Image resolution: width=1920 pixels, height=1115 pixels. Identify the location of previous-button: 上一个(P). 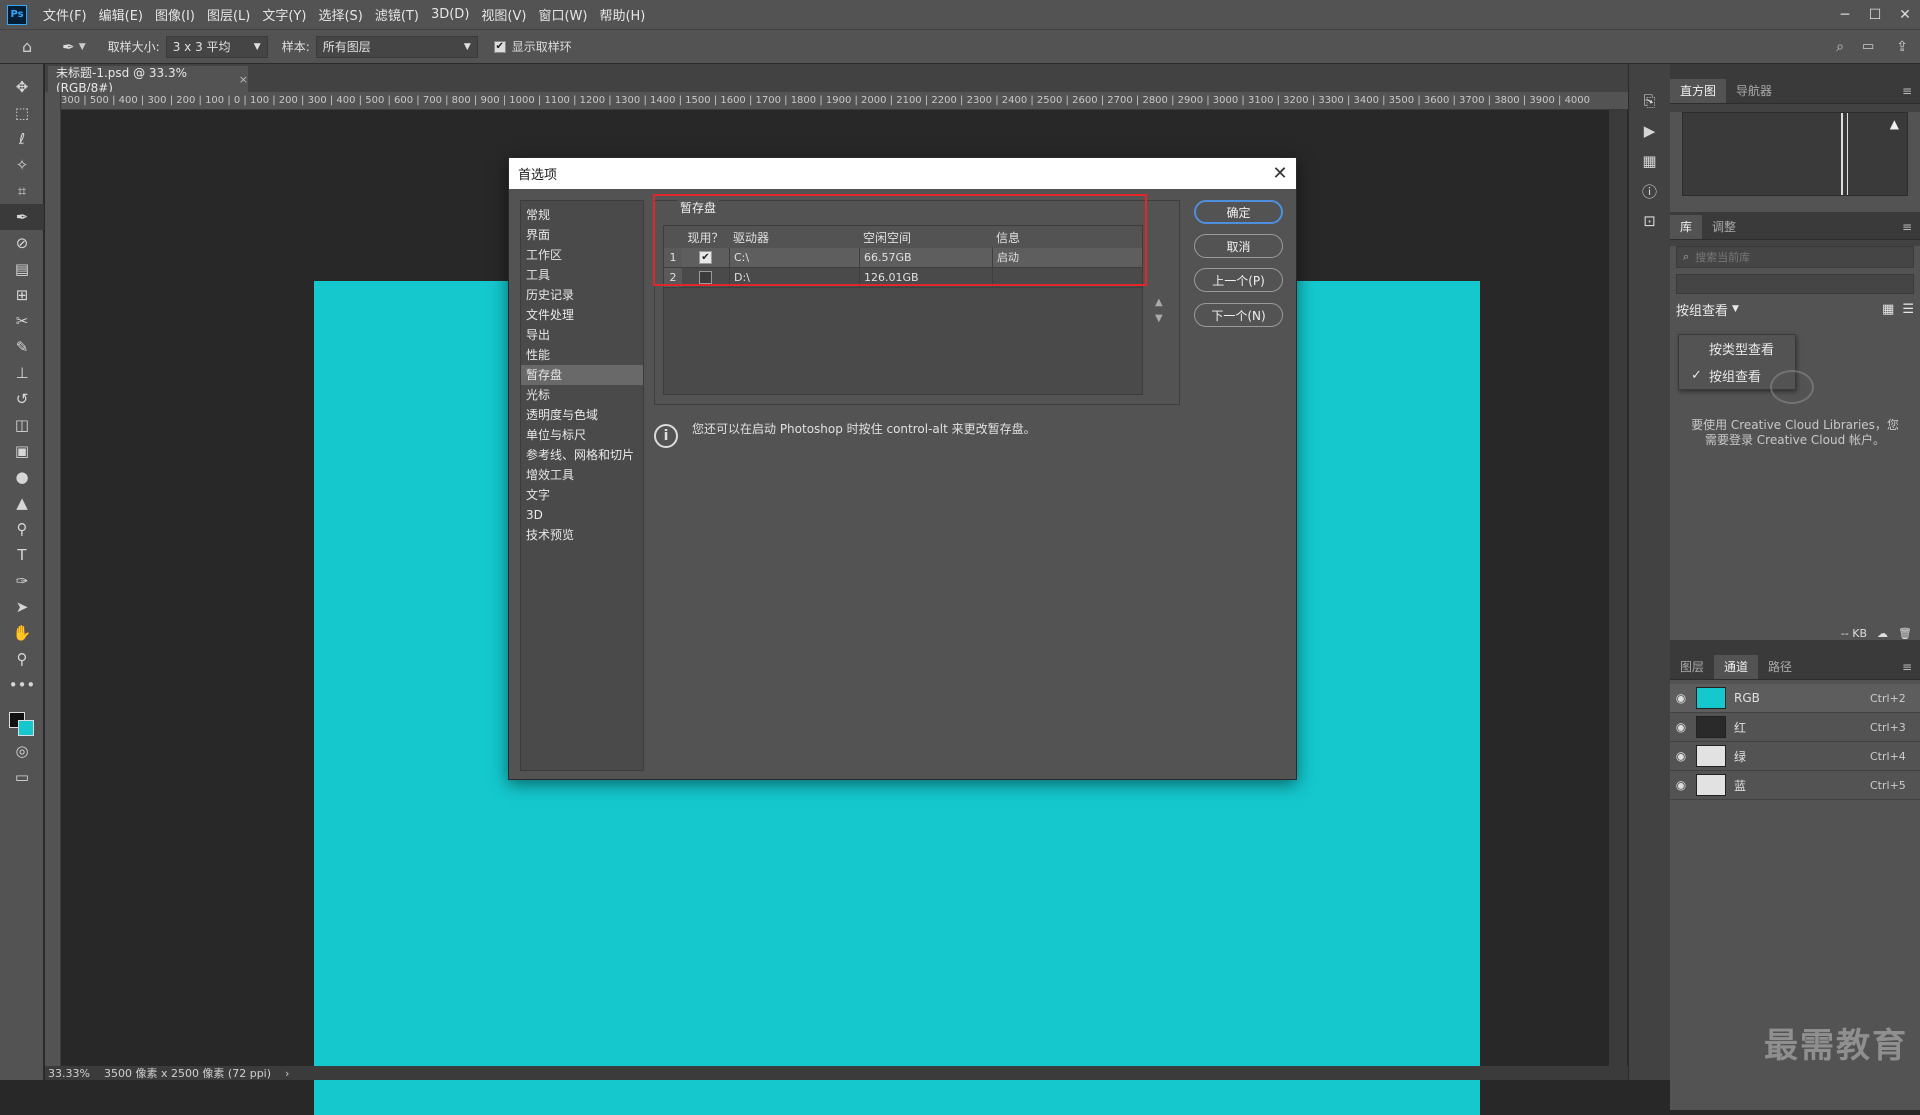
(1238, 280).